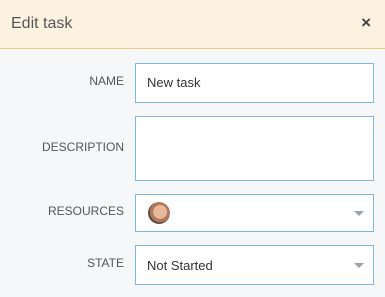 Image resolution: width=385 pixels, height=297 pixels. Describe the element at coordinates (366, 23) in the screenshot. I see `close-icon: ×` at that location.